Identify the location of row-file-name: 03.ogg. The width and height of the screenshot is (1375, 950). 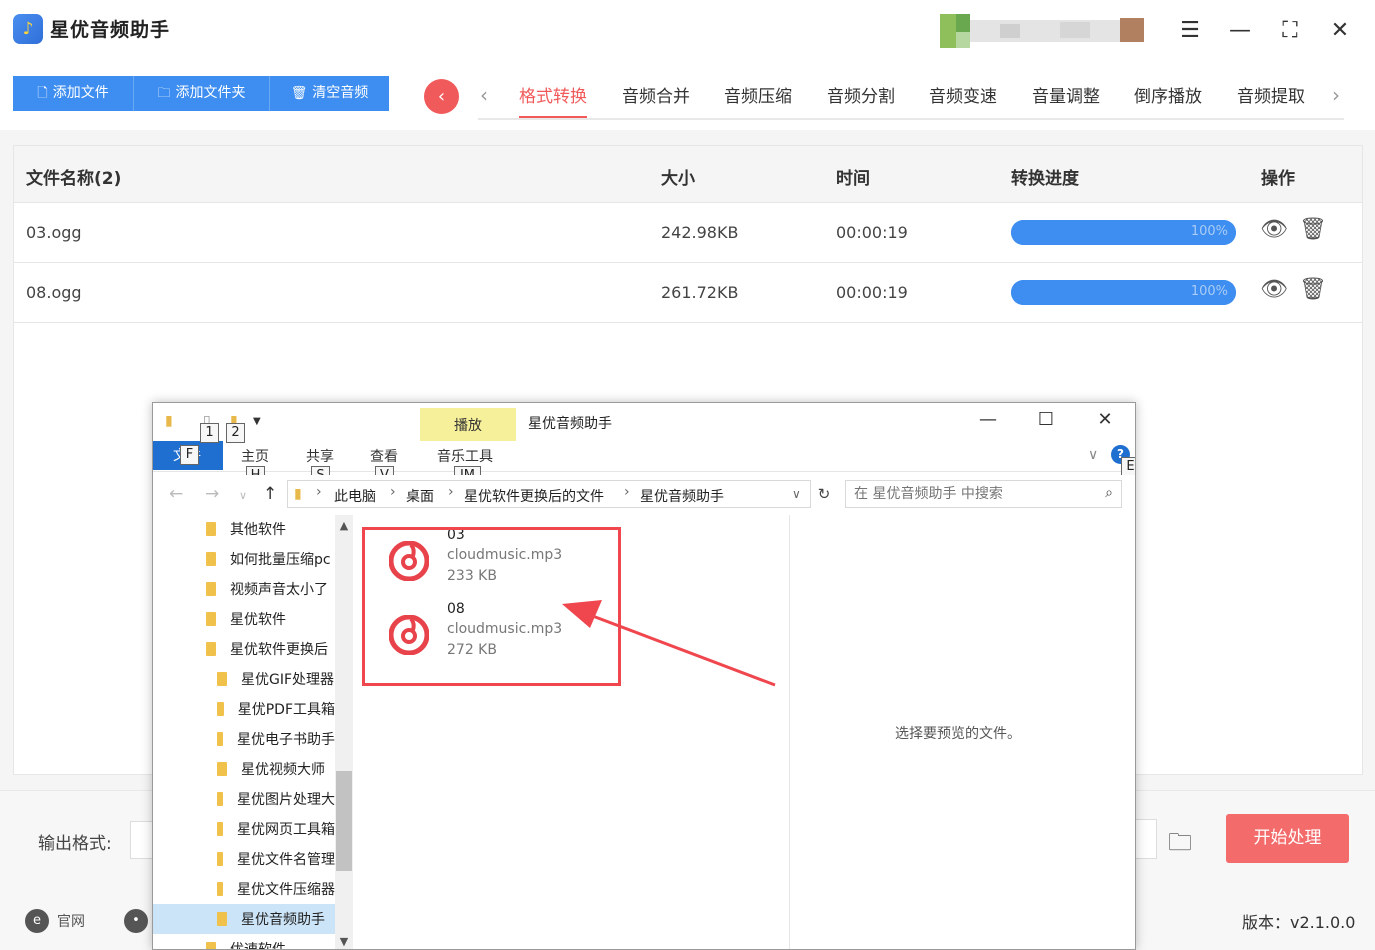
(54, 232).